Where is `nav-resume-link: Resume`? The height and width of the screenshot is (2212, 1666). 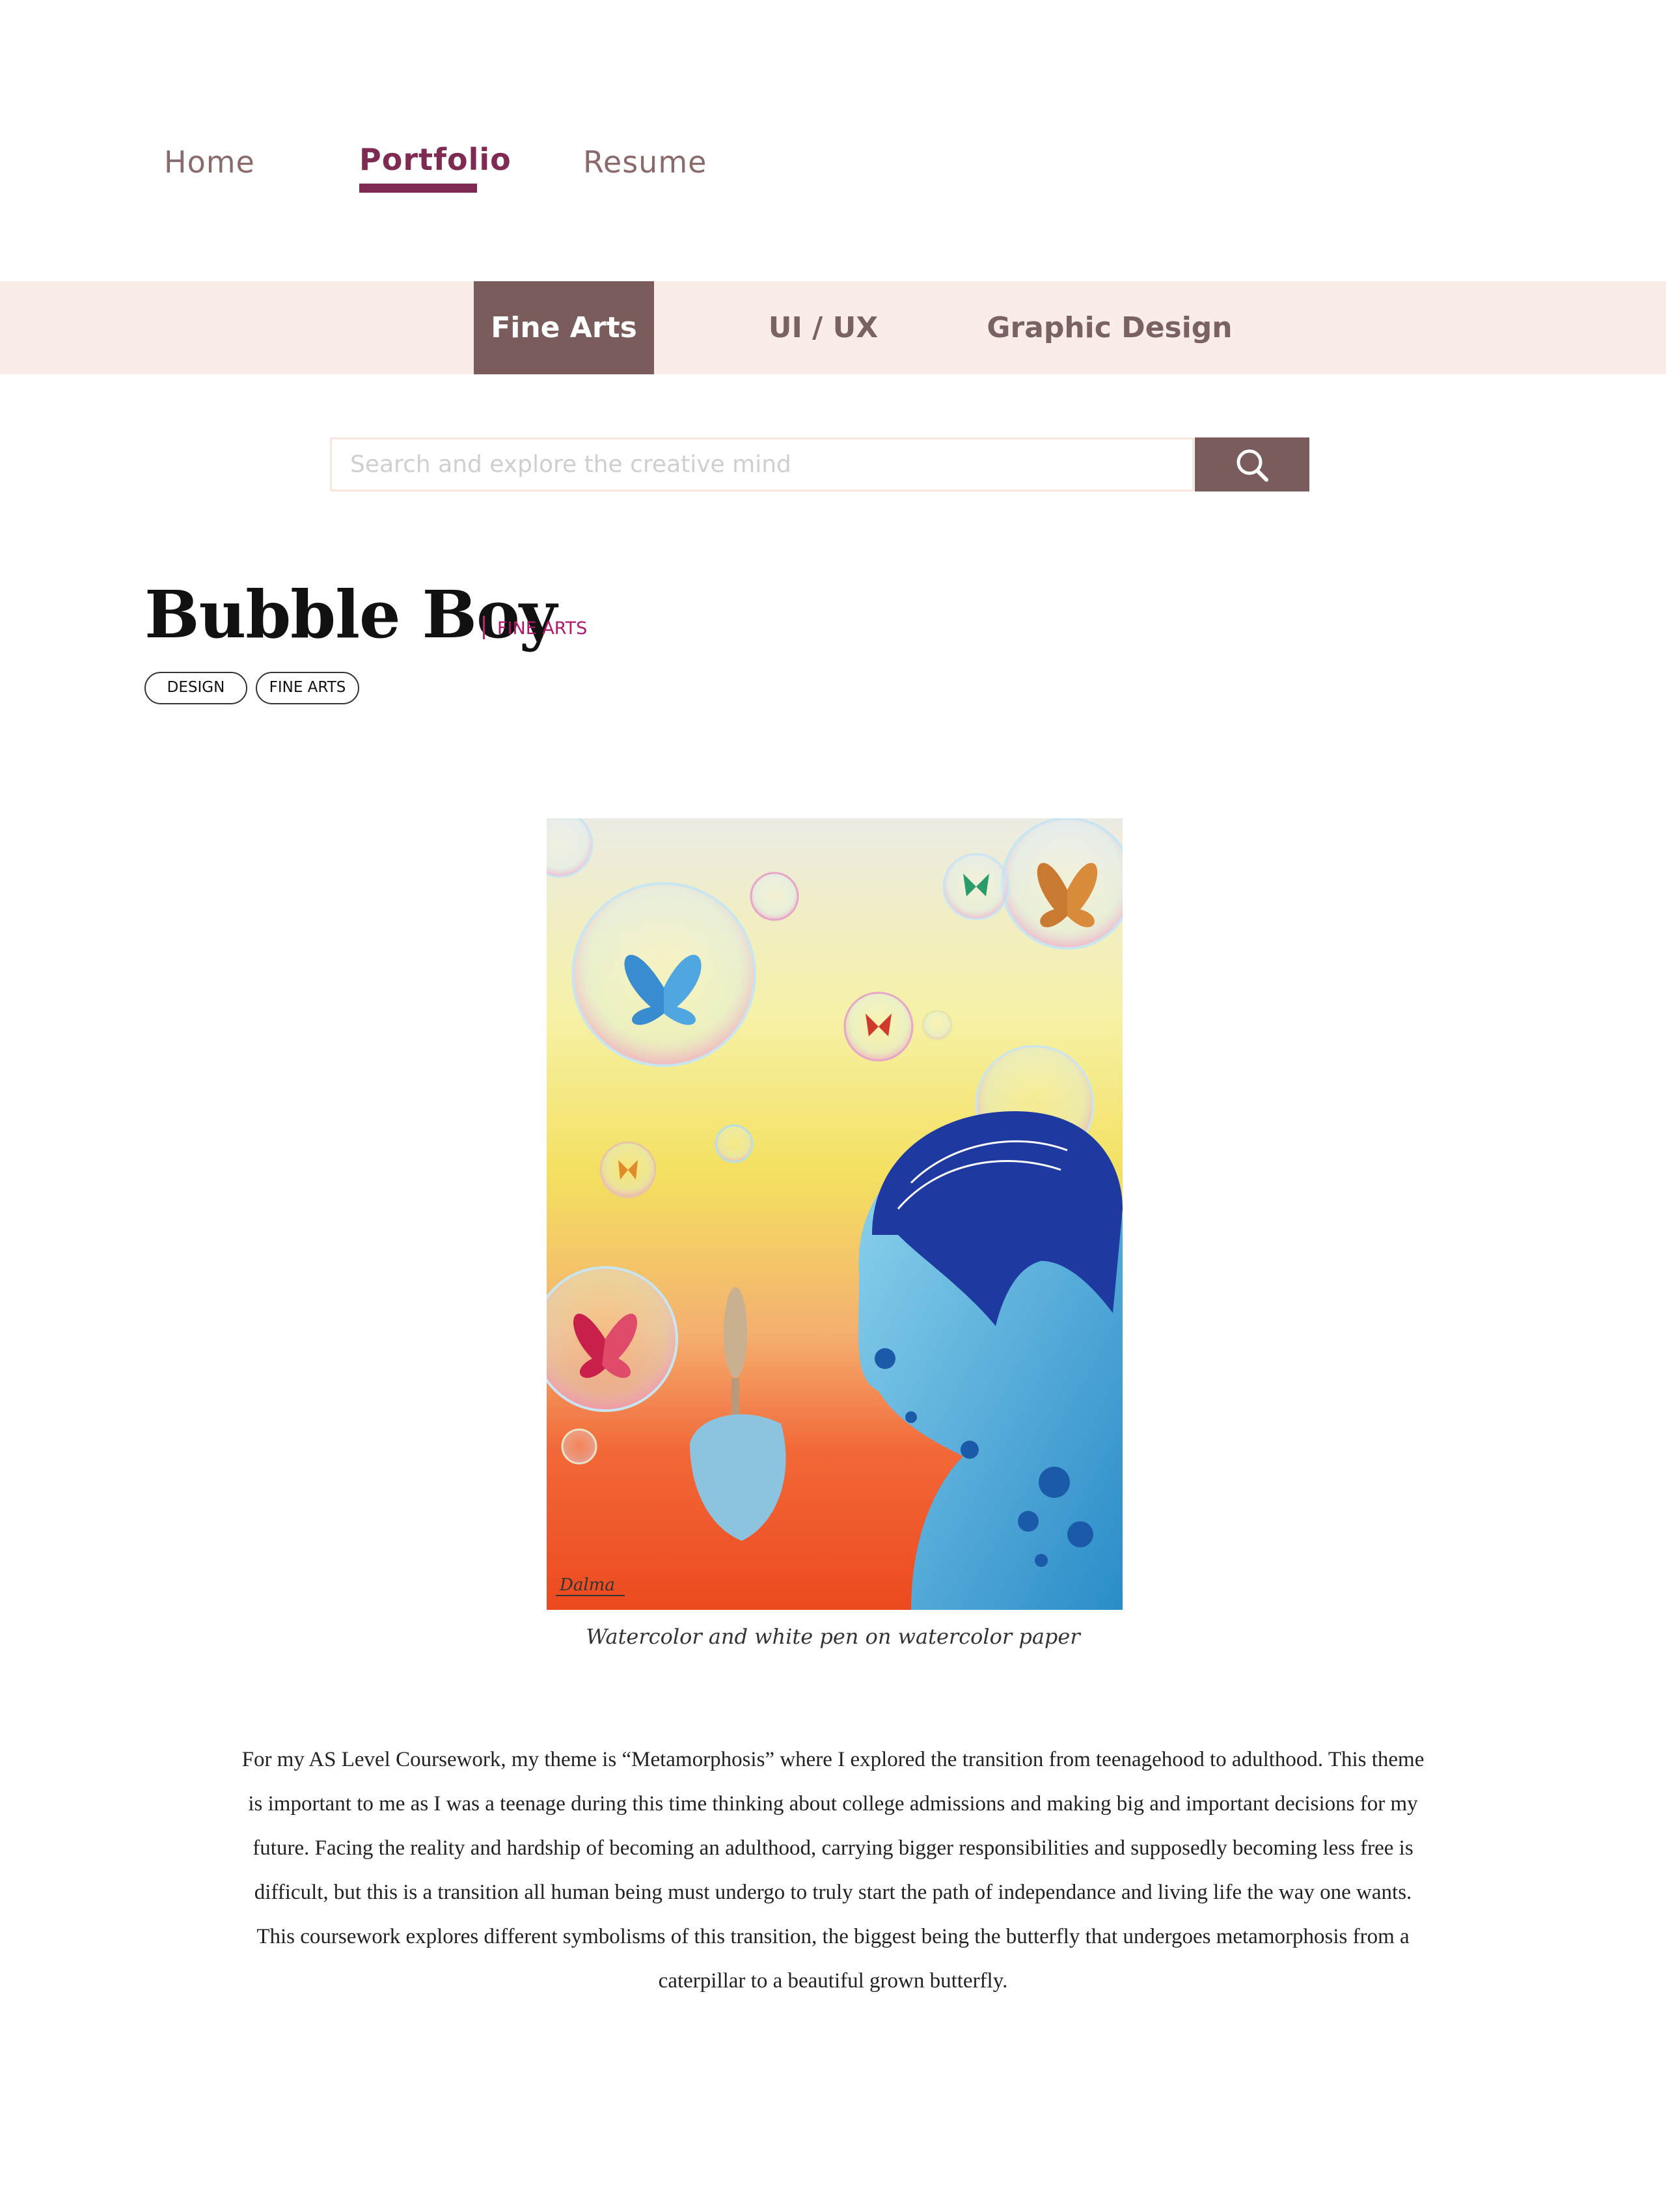
nav-resume-link: Resume is located at coordinates (645, 162).